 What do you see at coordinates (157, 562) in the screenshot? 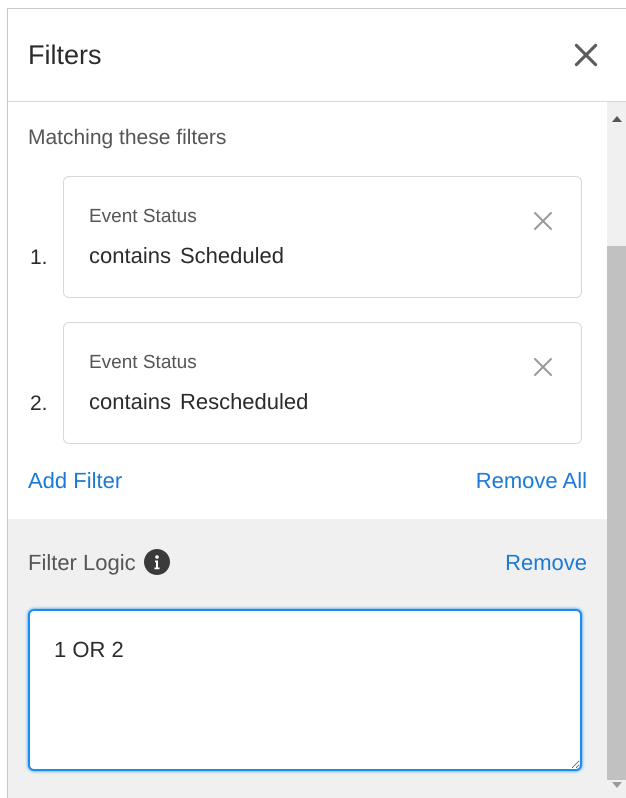
I see `info-icon` at bounding box center [157, 562].